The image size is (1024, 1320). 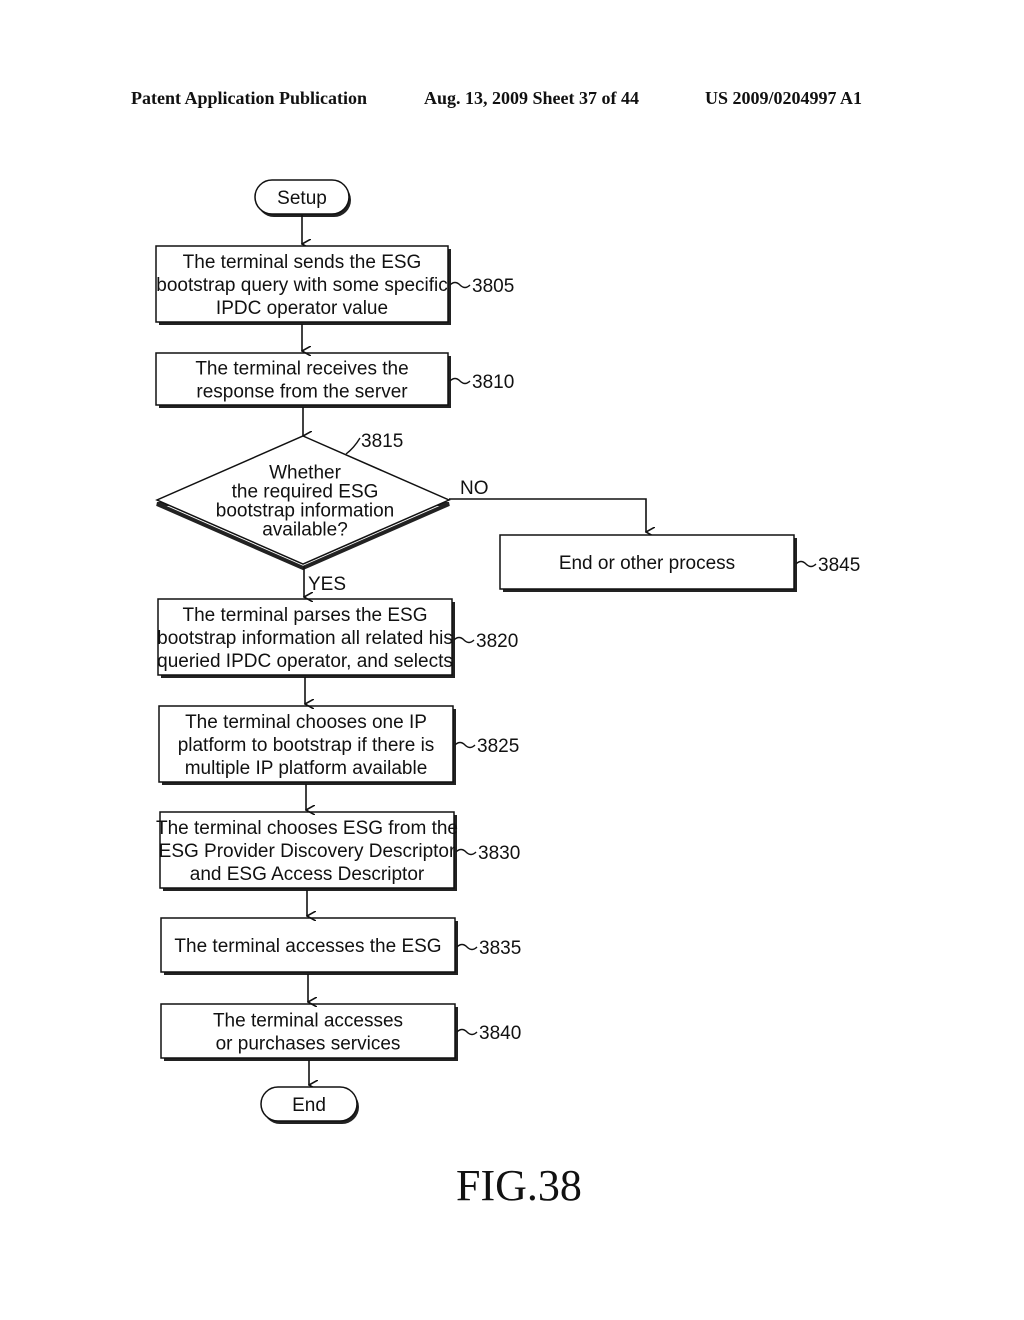 What do you see at coordinates (307, 851) in the screenshot?
I see `step-3830-text: ESG Provider Discovery Descriptor` at bounding box center [307, 851].